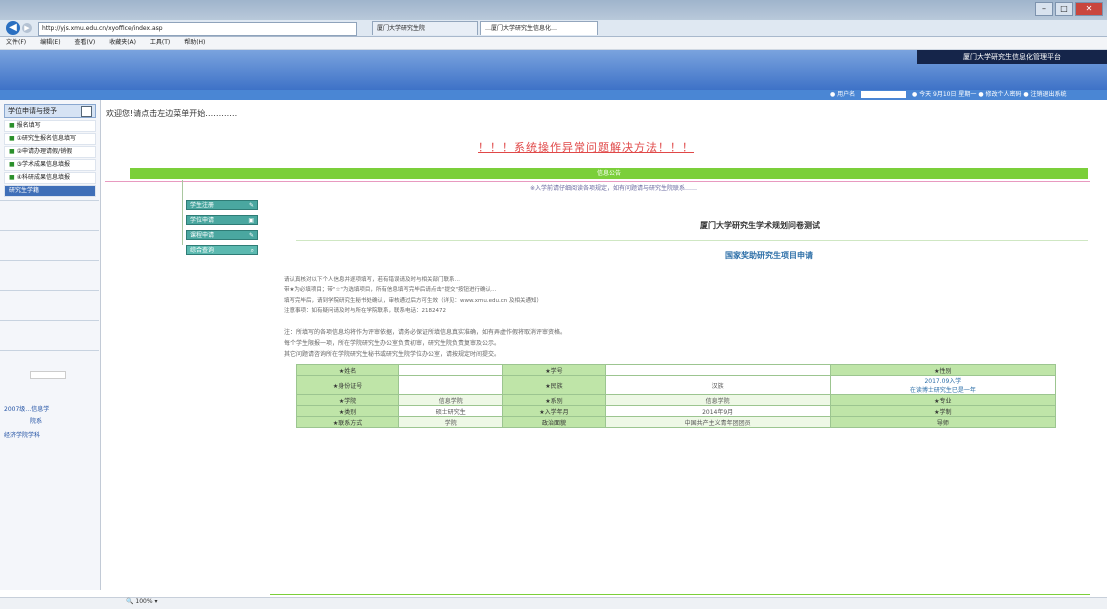 Image resolution: width=1107 pixels, height=609 pixels. What do you see at coordinates (554, 400) in the screenshot?
I see `field-label: ★系别` at bounding box center [554, 400].